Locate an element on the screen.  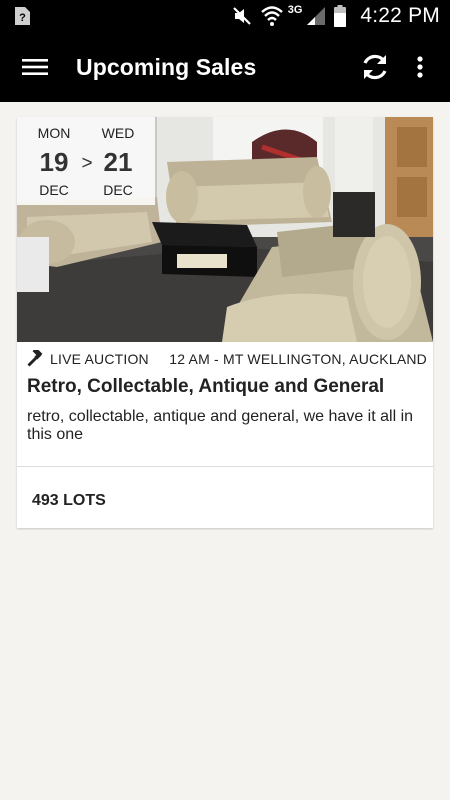
status-bar: ? 3G 4:22 PM is located at coordinates (225, 16).